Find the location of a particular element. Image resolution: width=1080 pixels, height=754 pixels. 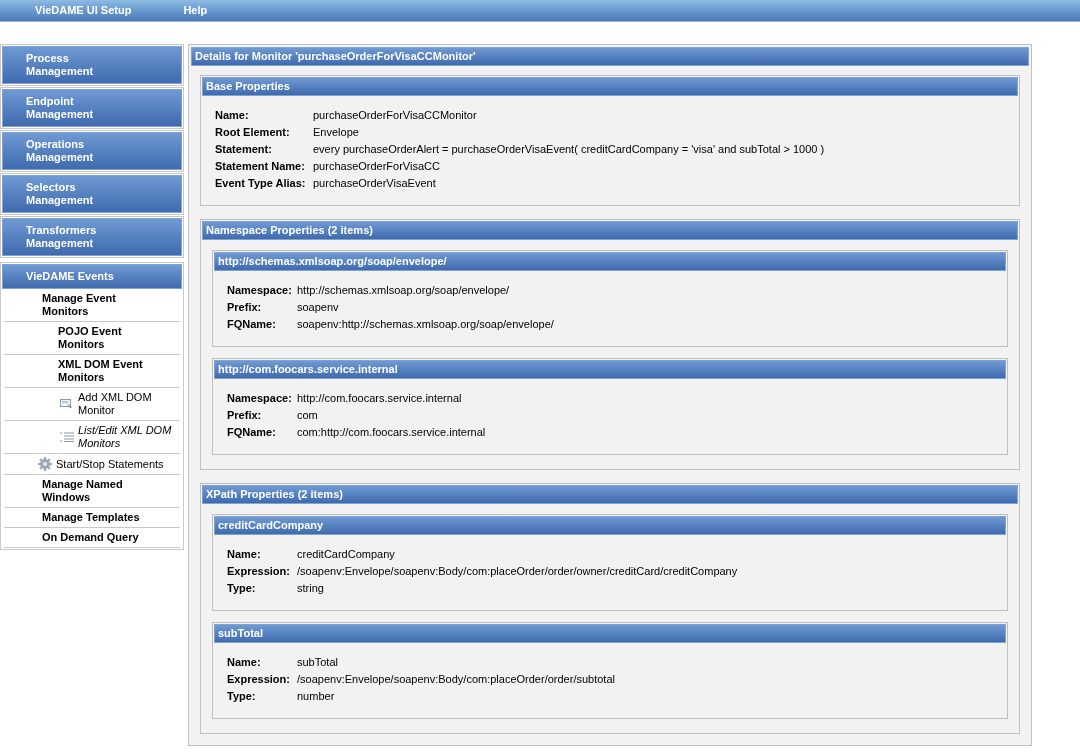

field-value: soapenv is located at coordinates (318, 307).